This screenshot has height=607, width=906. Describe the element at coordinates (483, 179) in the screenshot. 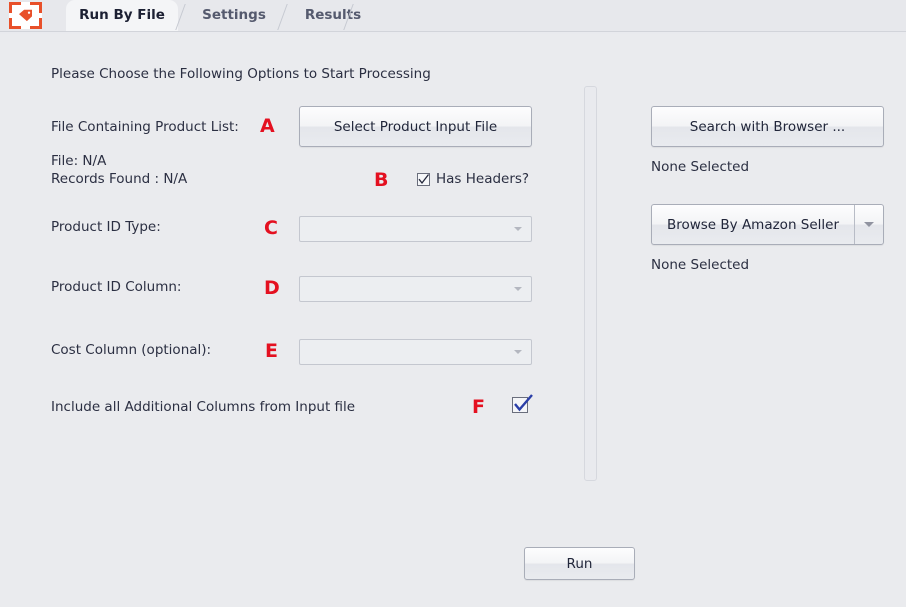

I see `has-headers-label: Has Headers?` at that location.